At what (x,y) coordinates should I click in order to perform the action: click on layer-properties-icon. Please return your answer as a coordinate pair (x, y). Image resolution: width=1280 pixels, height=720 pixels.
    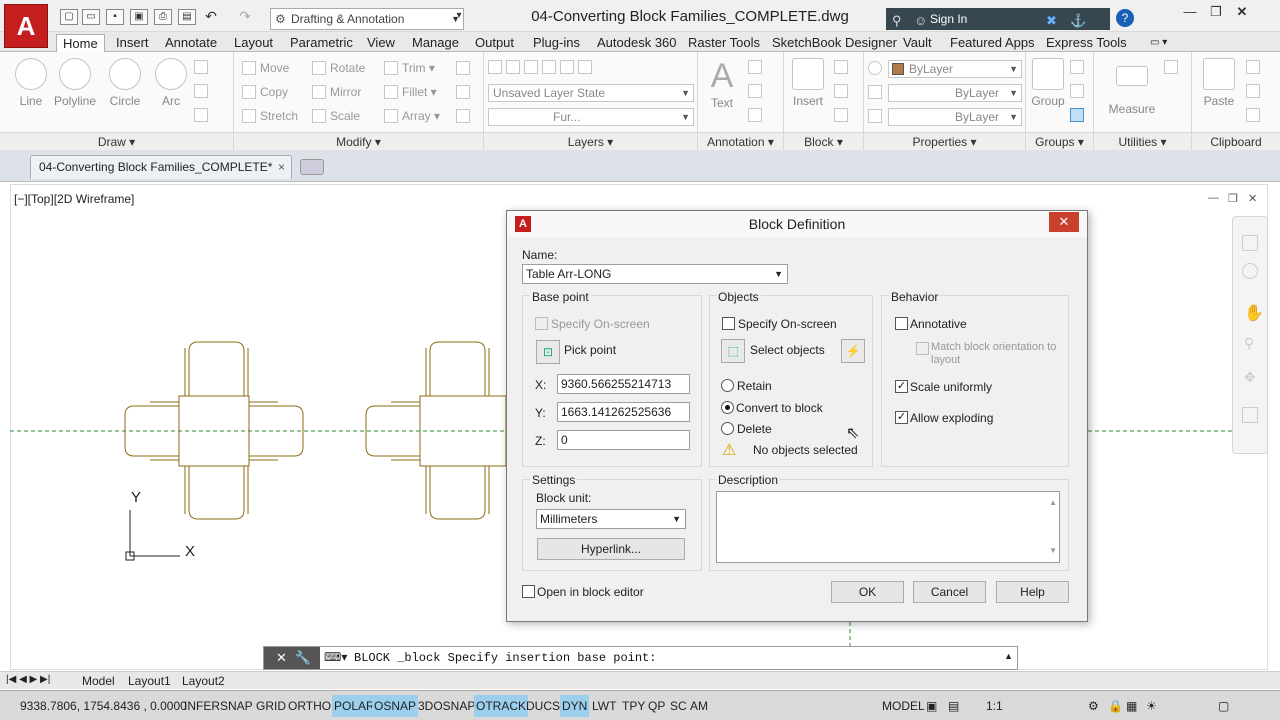
    Looking at the image, I should click on (542, 67).